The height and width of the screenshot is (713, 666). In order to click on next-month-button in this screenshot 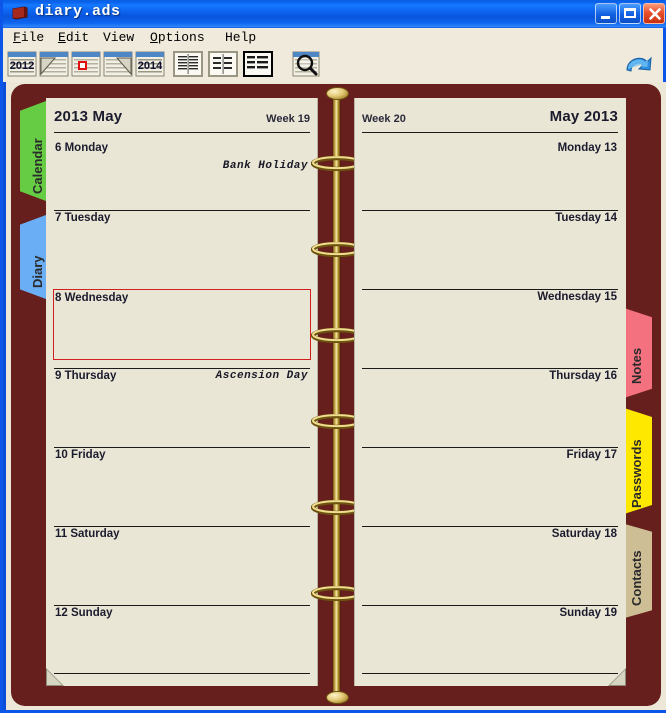, I will do `click(118, 64)`.